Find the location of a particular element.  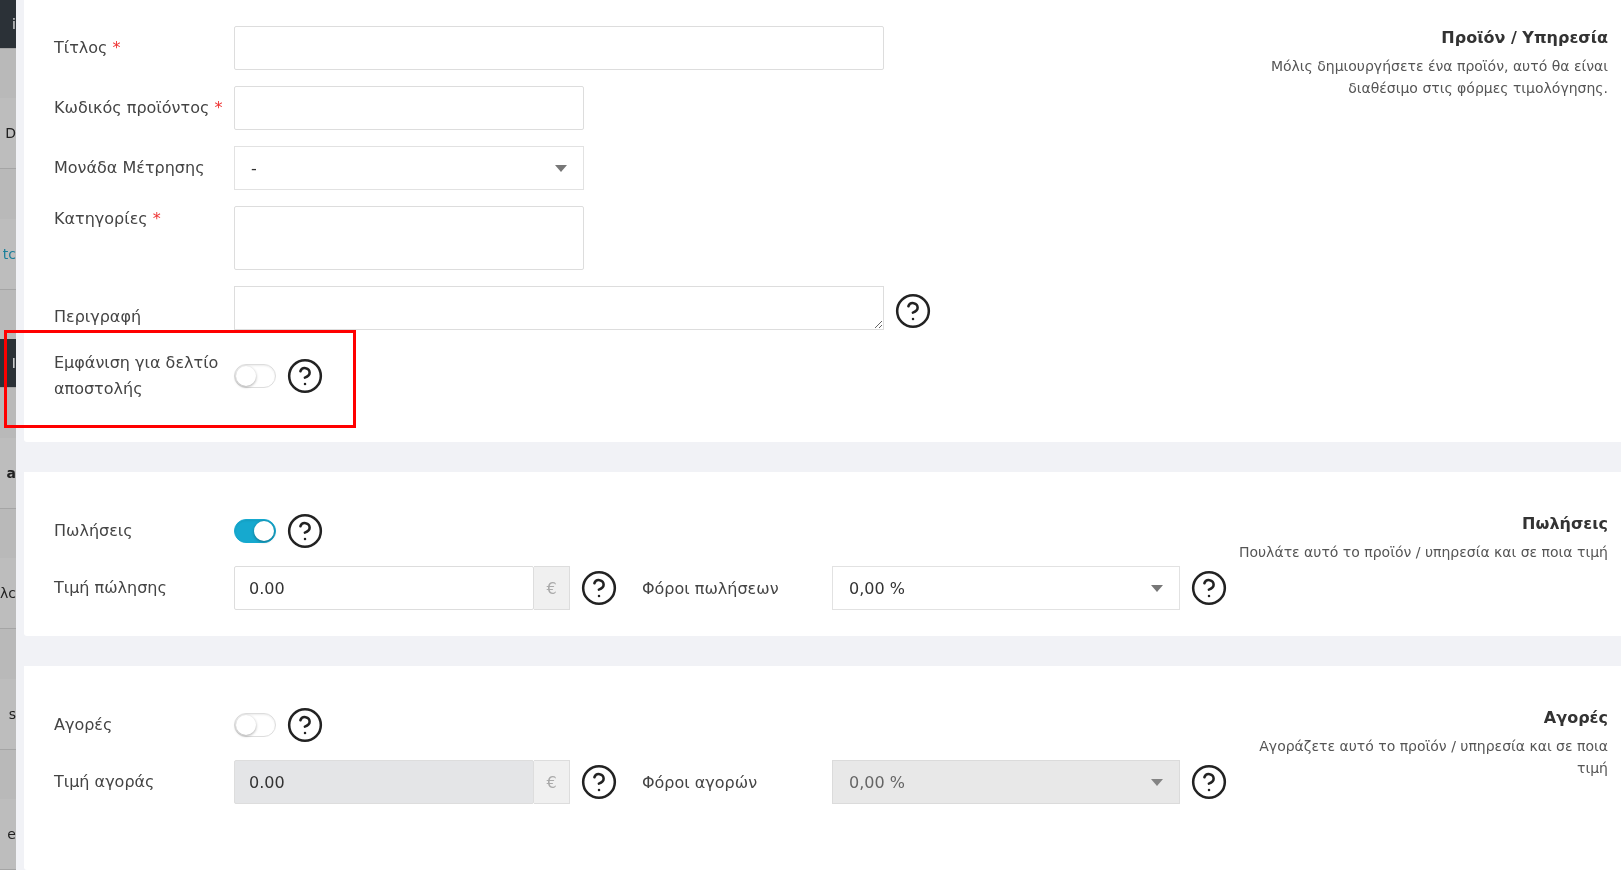

field-label: Εμφάνιση για δελτίο αποστολής is located at coordinates (137, 376).